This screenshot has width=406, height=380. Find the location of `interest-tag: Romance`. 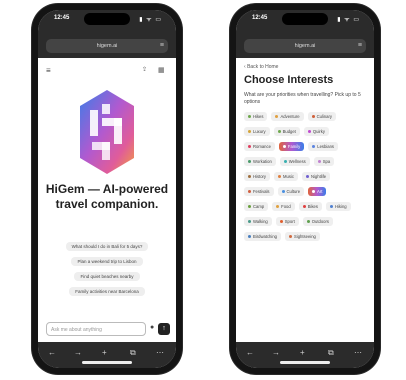

interest-tag: Romance is located at coordinates (259, 146).